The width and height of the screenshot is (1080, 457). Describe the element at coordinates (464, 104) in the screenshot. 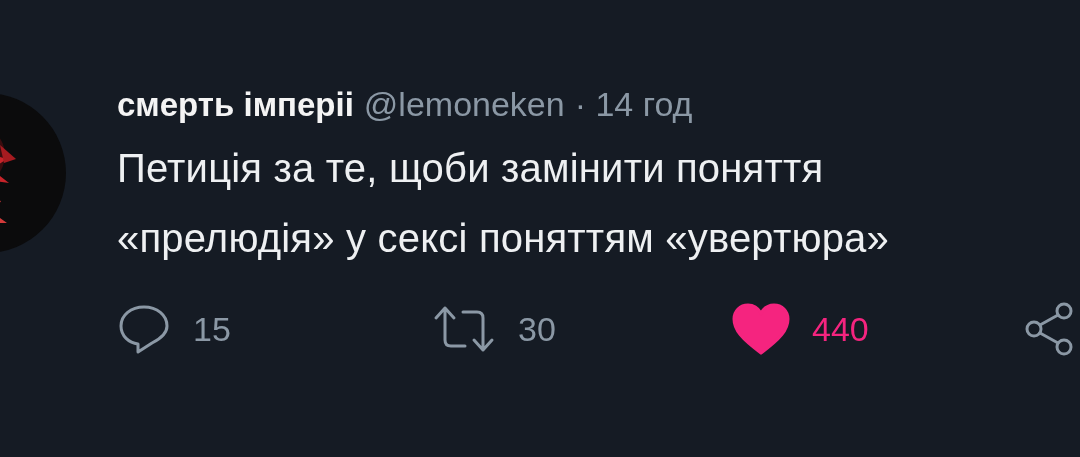

I see `author-handle: @lemoneken` at that location.